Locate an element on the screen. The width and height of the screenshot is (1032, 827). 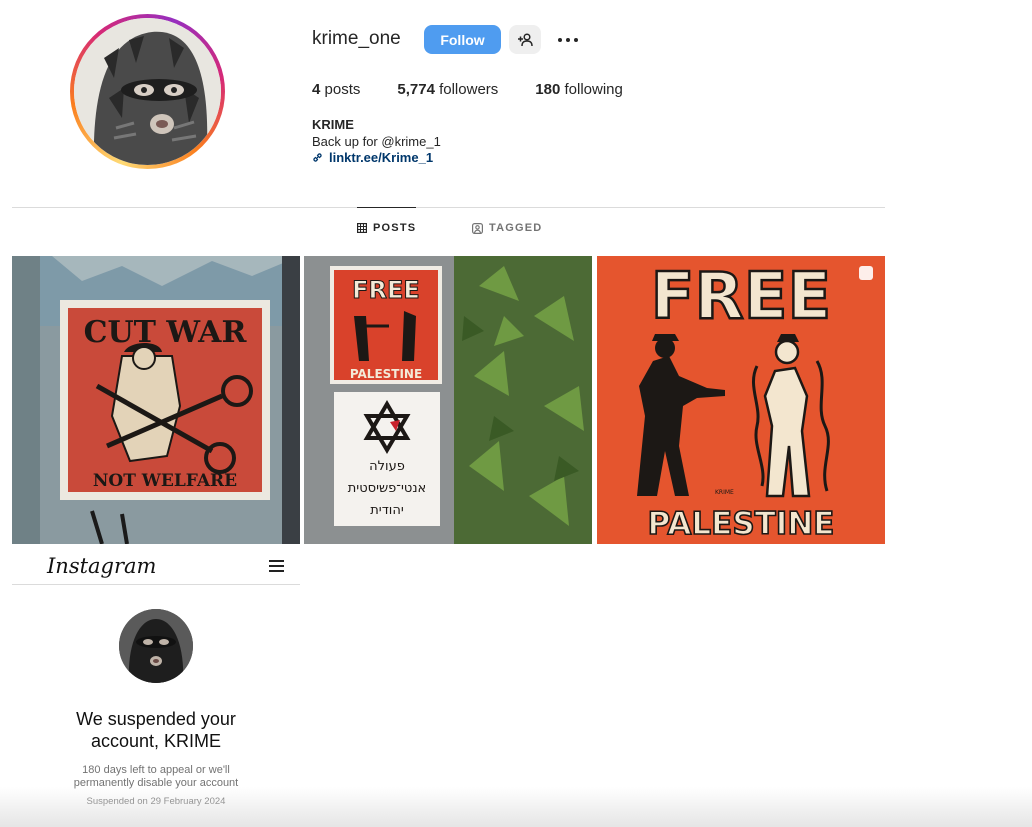
tagged-icon is located at coordinates (477, 228).